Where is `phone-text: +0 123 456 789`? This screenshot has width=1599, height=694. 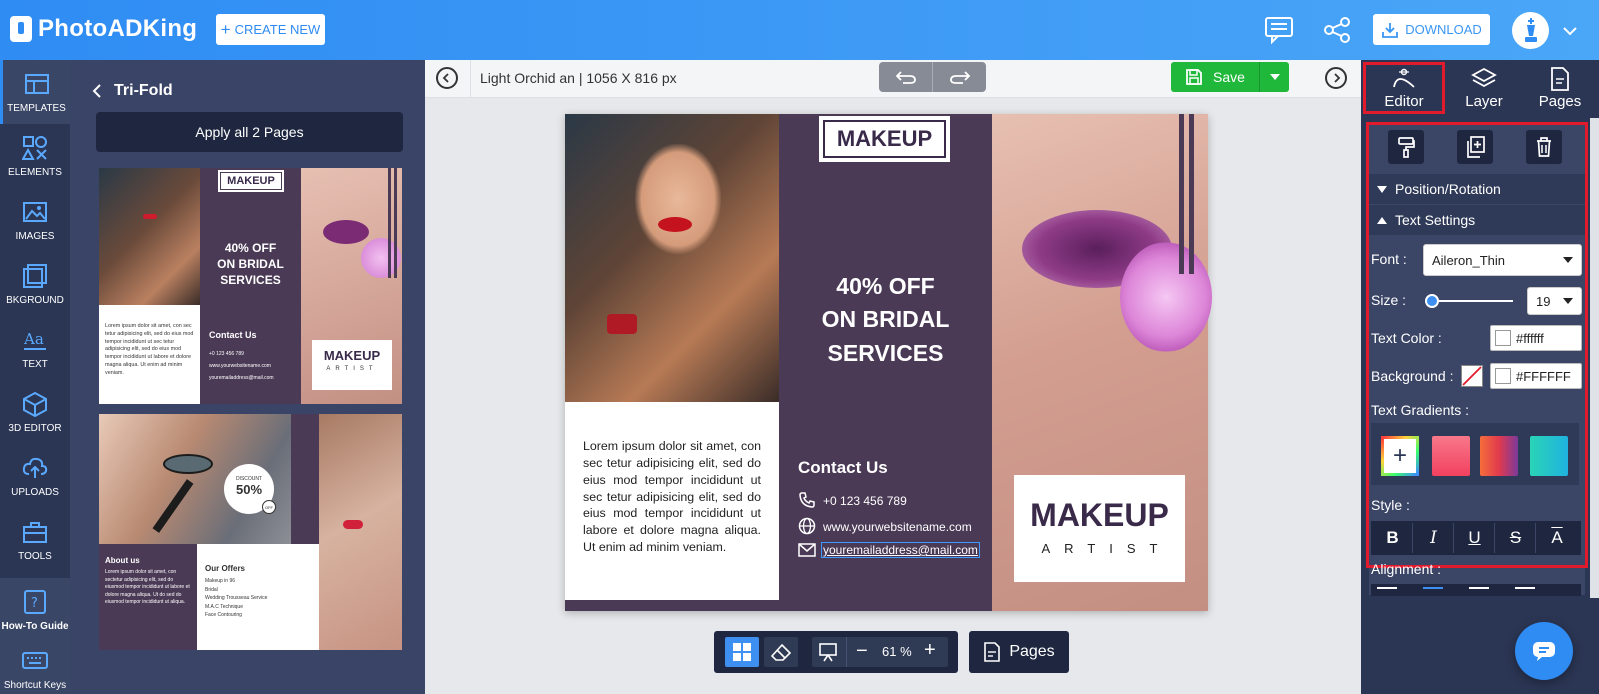 phone-text: +0 123 456 789 is located at coordinates (865, 501).